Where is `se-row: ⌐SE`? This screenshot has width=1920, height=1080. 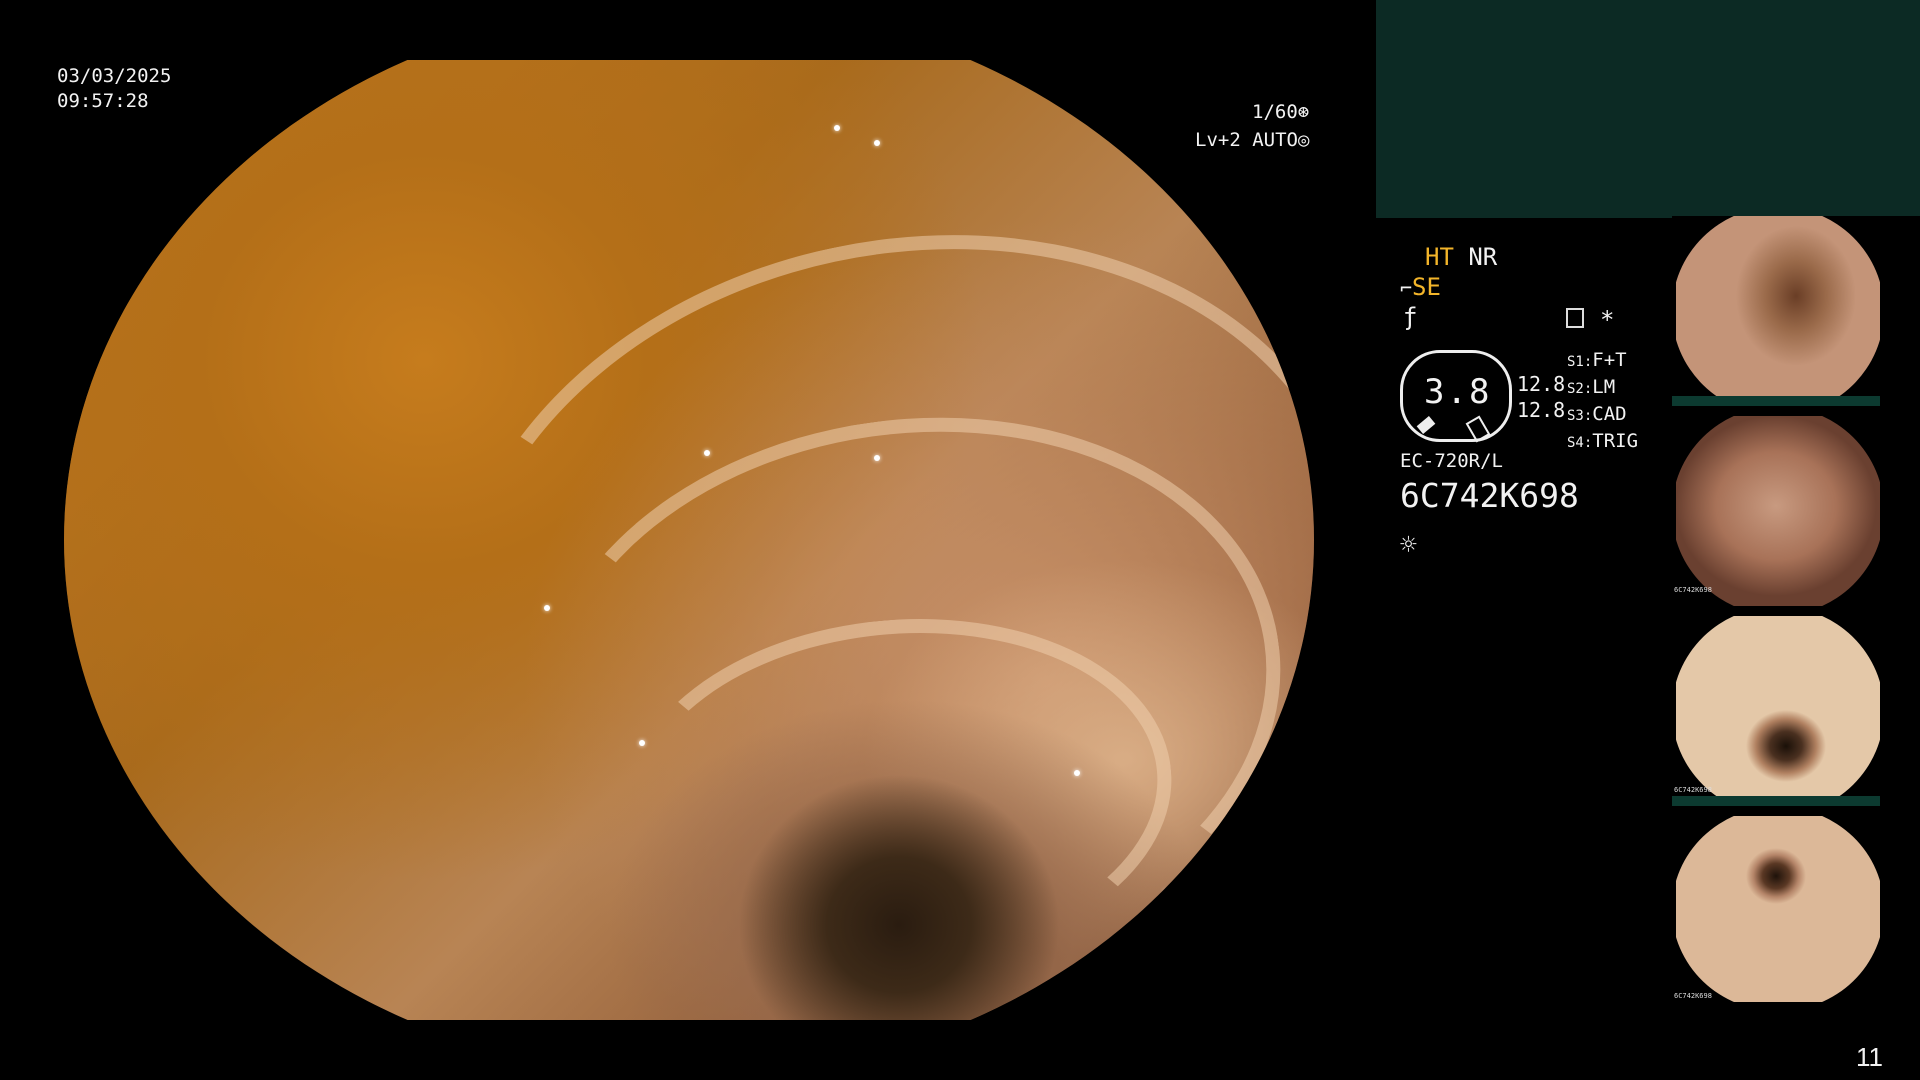 se-row: ⌐SE is located at coordinates (1420, 287).